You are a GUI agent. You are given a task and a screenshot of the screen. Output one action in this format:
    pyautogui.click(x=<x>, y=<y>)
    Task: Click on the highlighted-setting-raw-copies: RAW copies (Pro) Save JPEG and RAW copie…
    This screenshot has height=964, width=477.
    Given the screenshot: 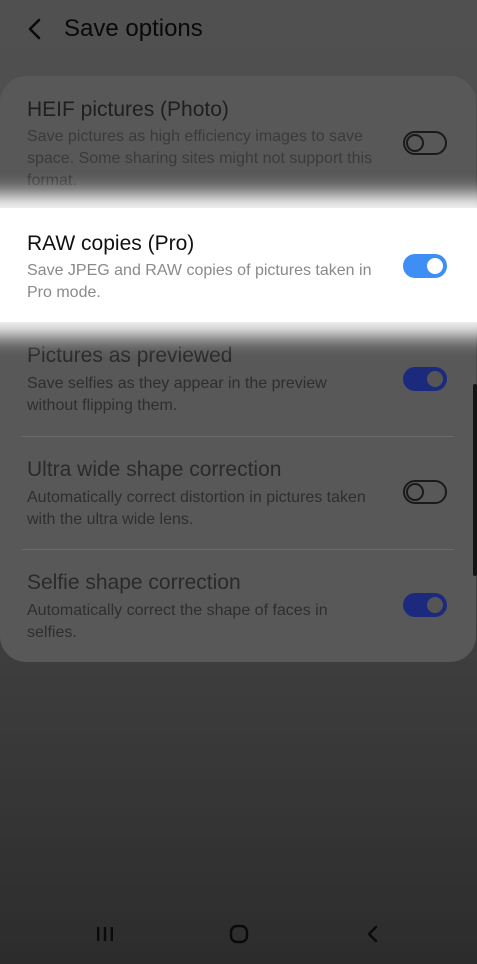 What is the action you would take?
    pyautogui.click(x=238, y=265)
    